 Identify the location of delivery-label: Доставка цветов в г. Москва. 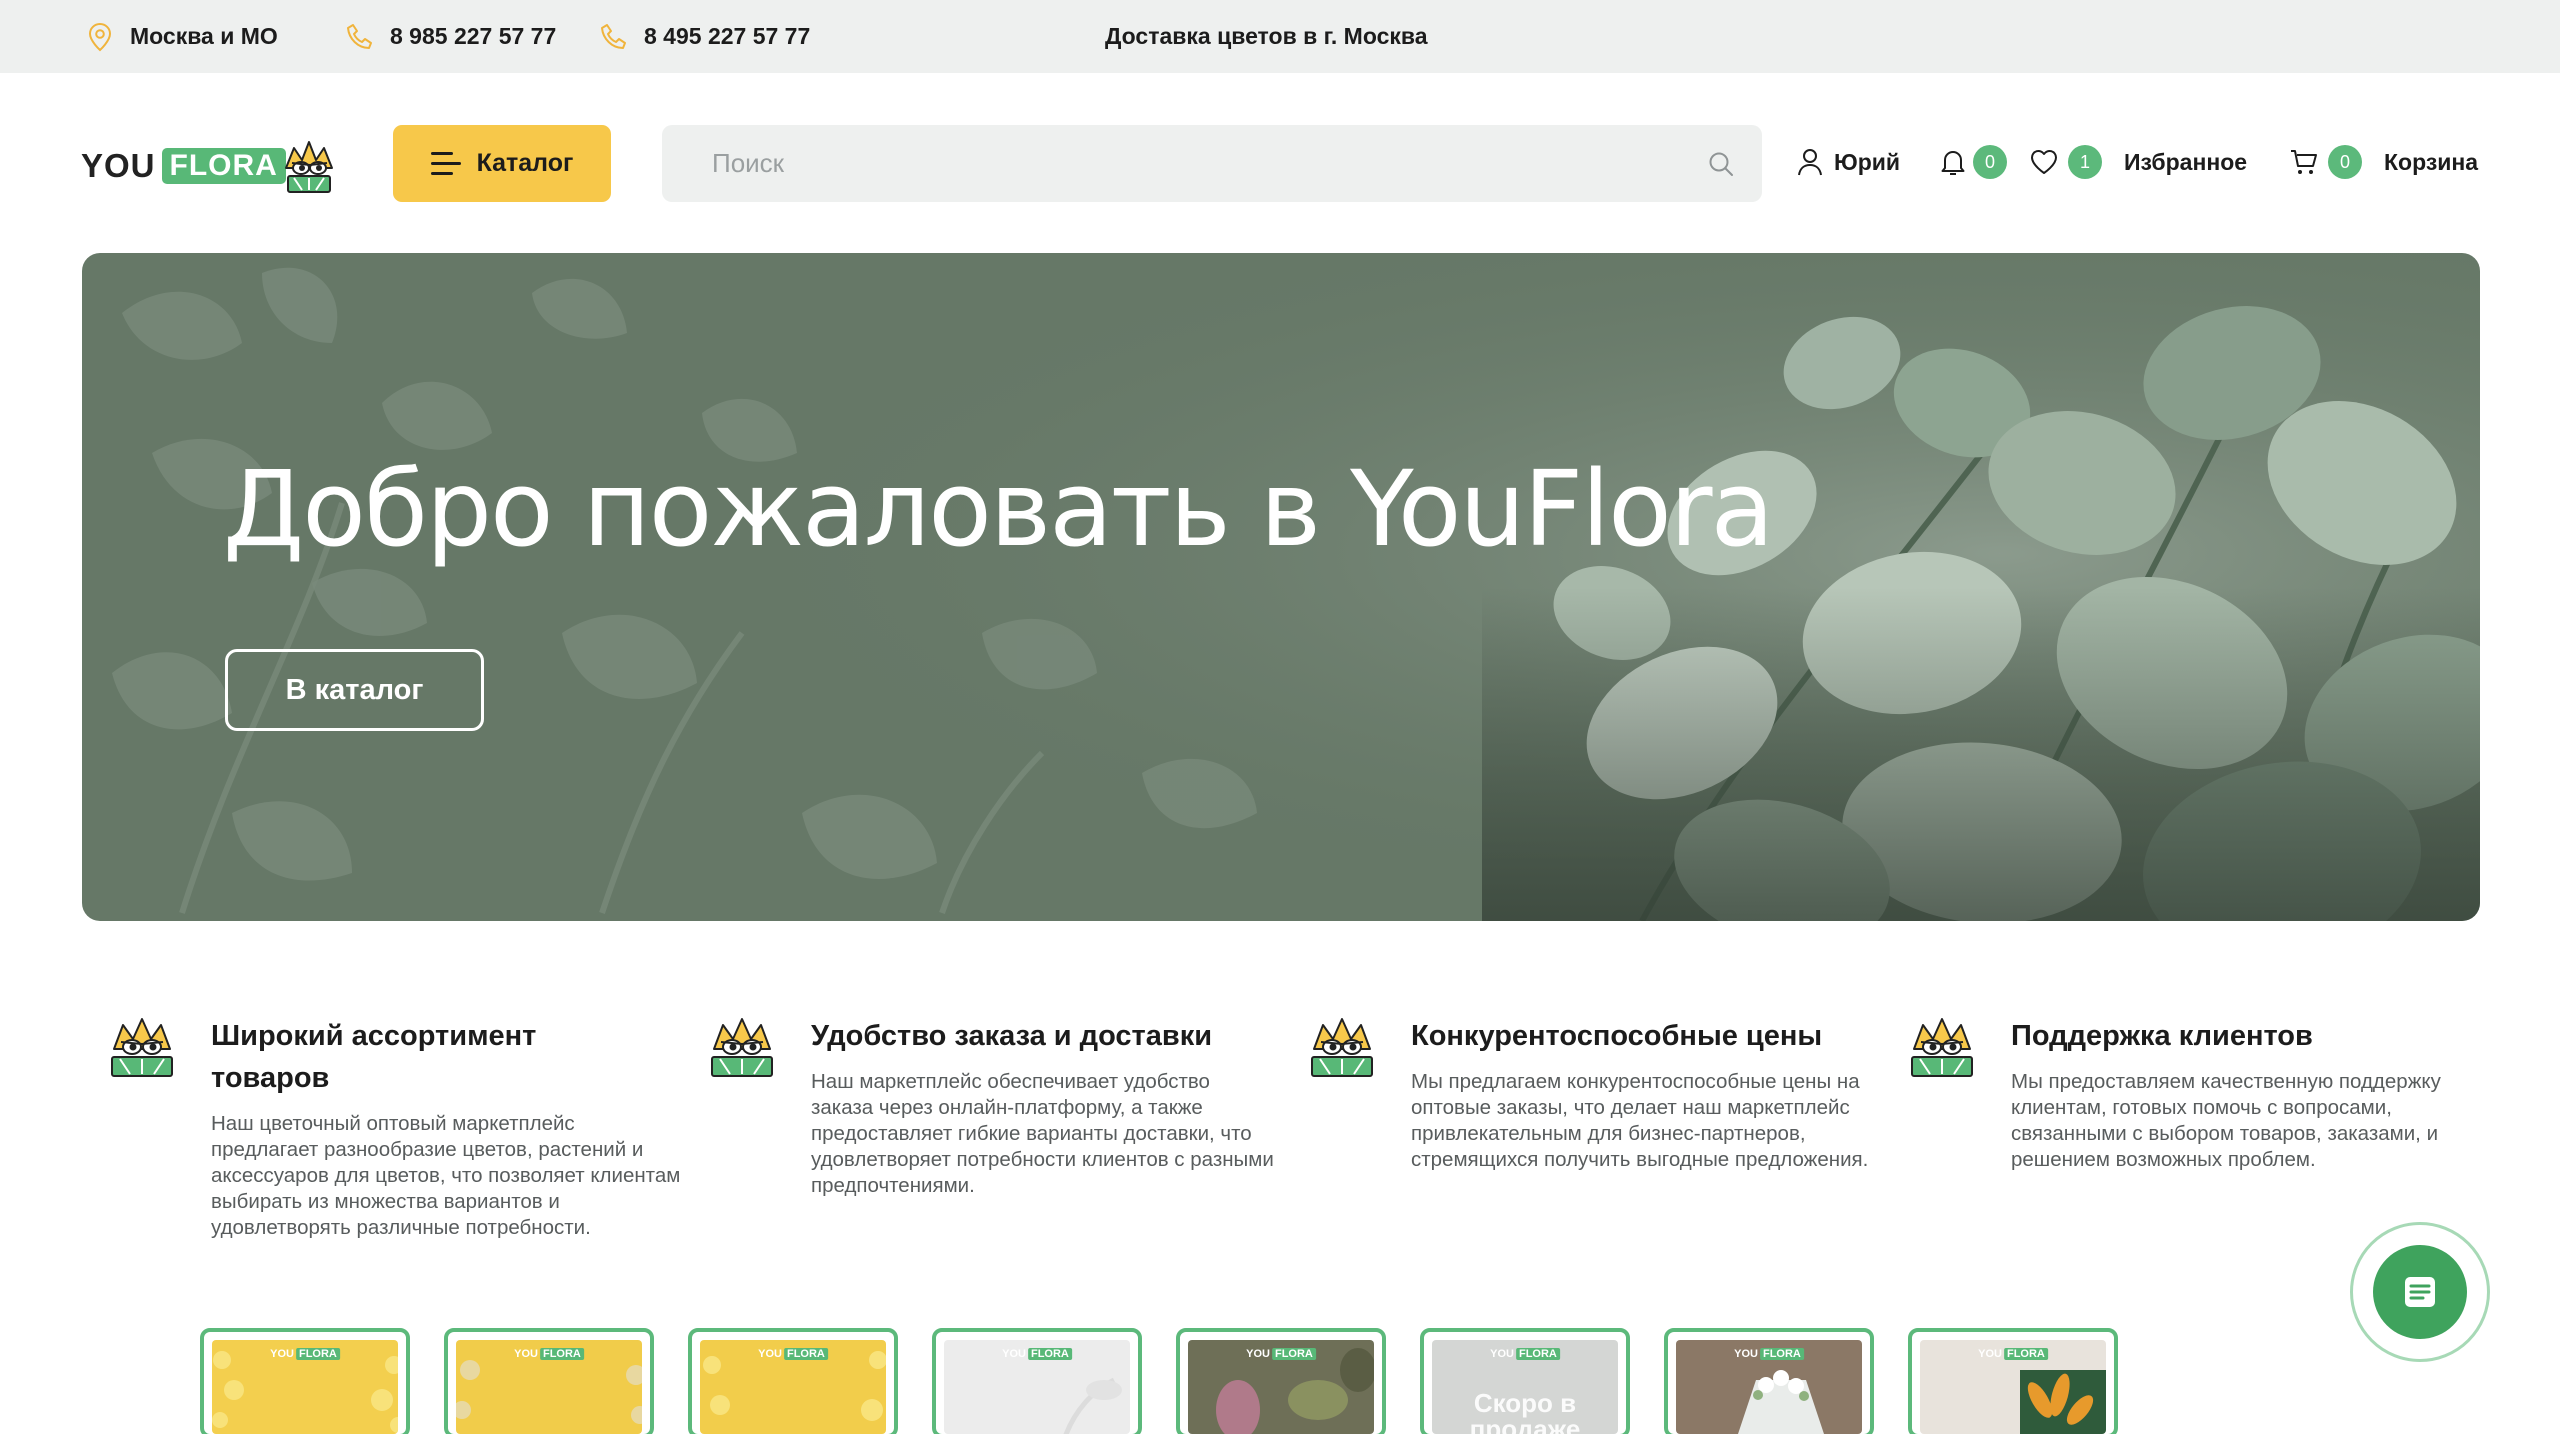
(1266, 36).